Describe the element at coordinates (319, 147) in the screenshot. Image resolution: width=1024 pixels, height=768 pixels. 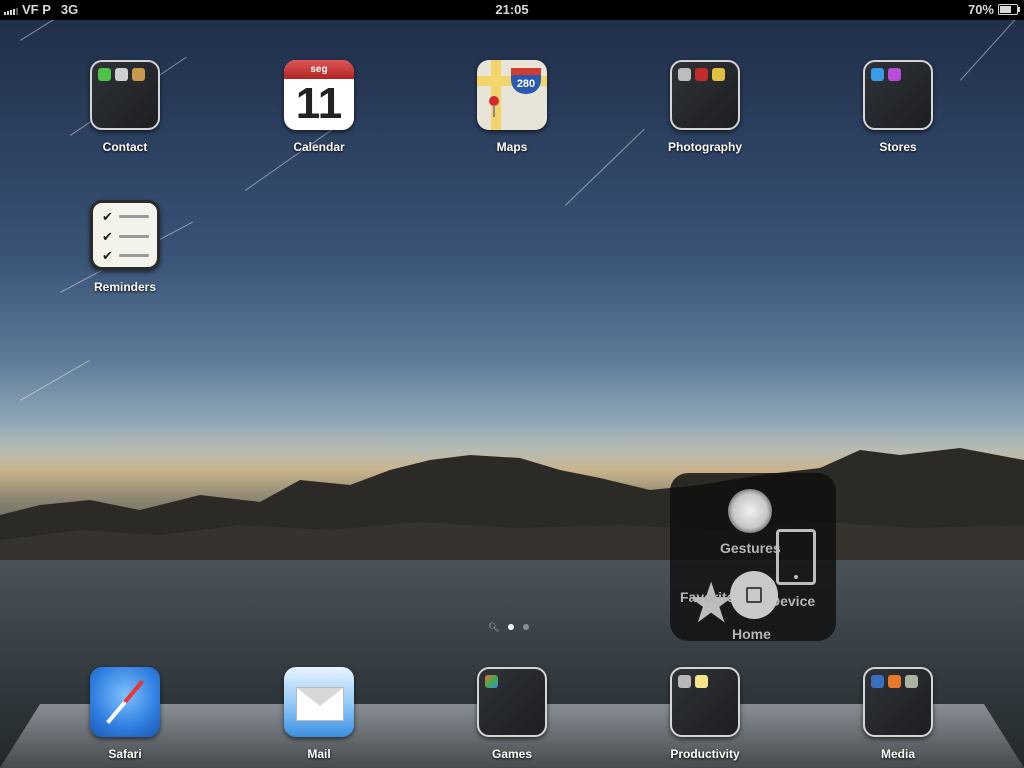
I see `app-label: Calendar` at that location.